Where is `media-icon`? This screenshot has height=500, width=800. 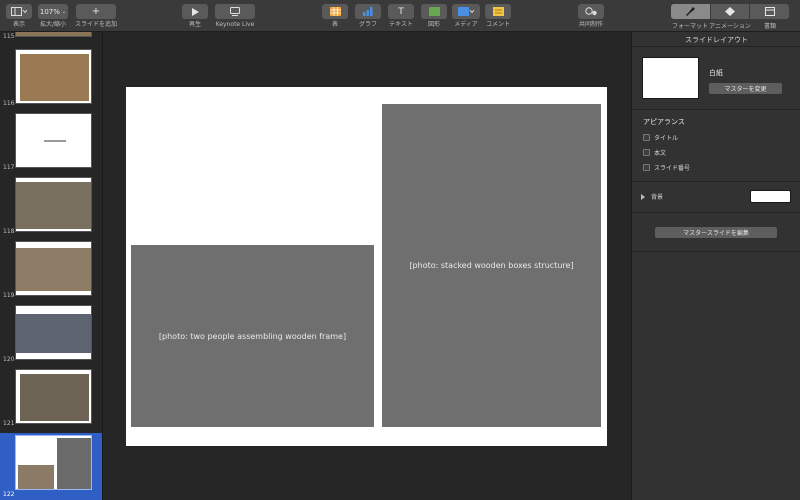 media-icon is located at coordinates (466, 11).